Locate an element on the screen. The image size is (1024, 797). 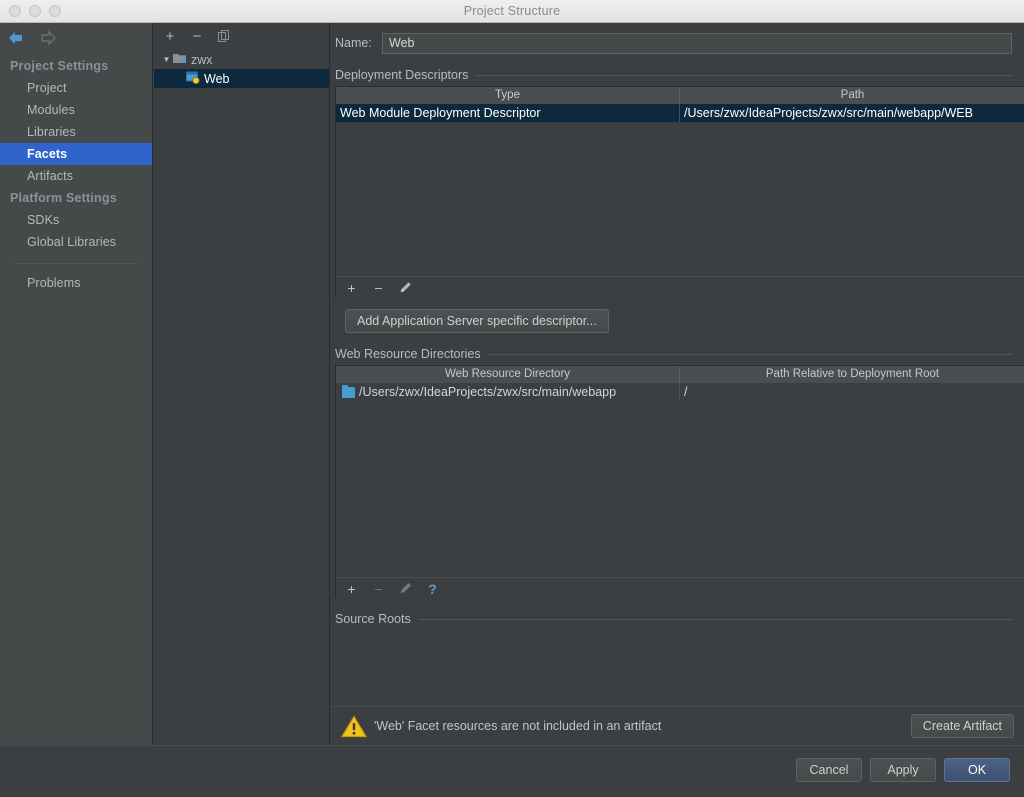
sidebar-item-artifacts: Artifacts is located at coordinates (76, 176).